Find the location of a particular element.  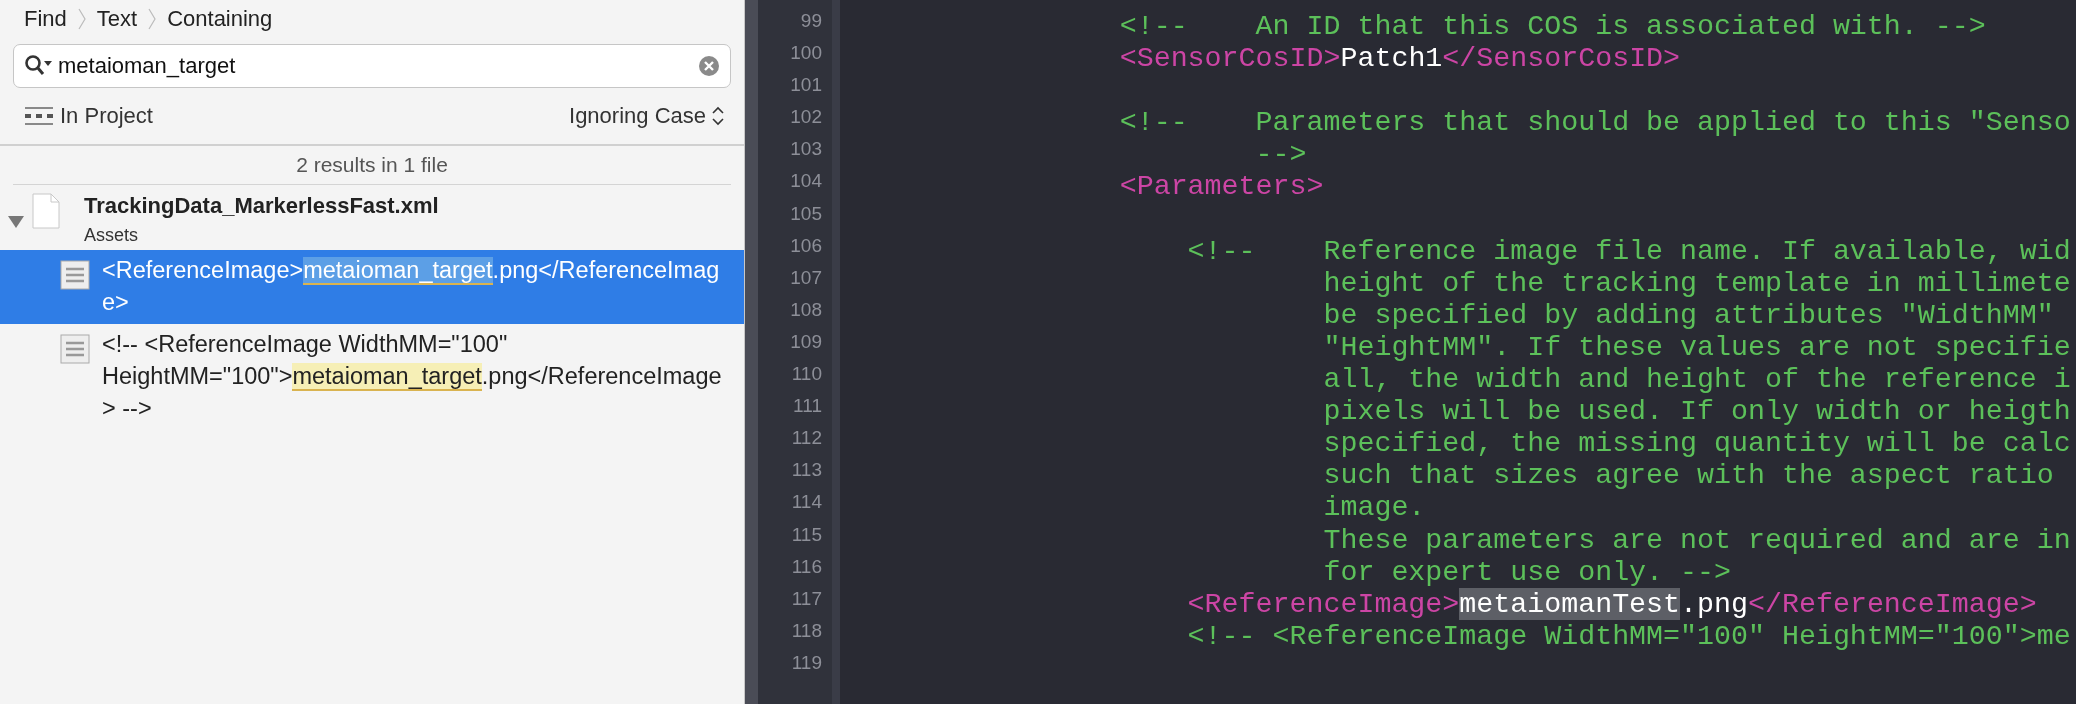

code-line: image. is located at coordinates (1374, 507).